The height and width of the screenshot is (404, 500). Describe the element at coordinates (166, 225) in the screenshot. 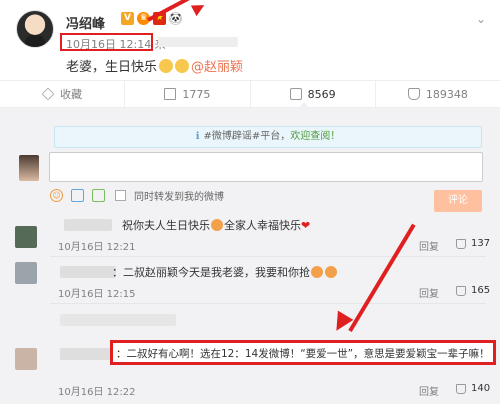

I see `comment-text-main: 祝你夫人生日快乐` at that location.